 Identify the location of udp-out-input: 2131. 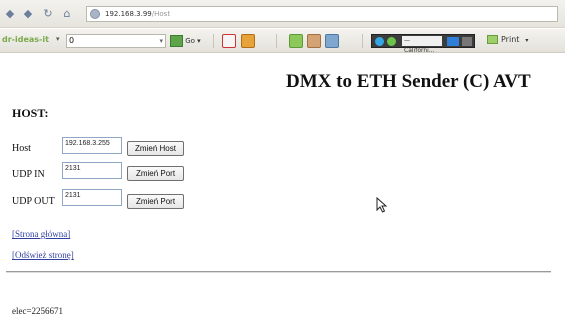
(92, 197).